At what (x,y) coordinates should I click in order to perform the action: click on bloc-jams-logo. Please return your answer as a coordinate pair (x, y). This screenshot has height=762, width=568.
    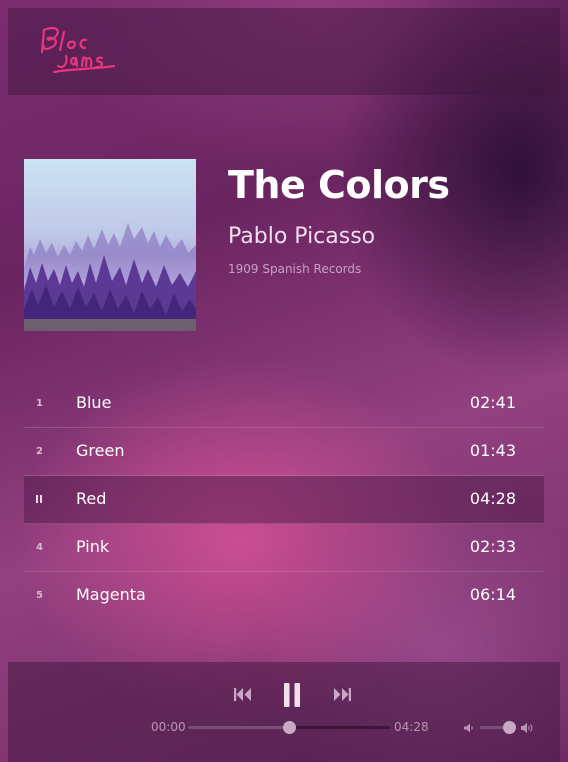
    Looking at the image, I should click on (78, 52).